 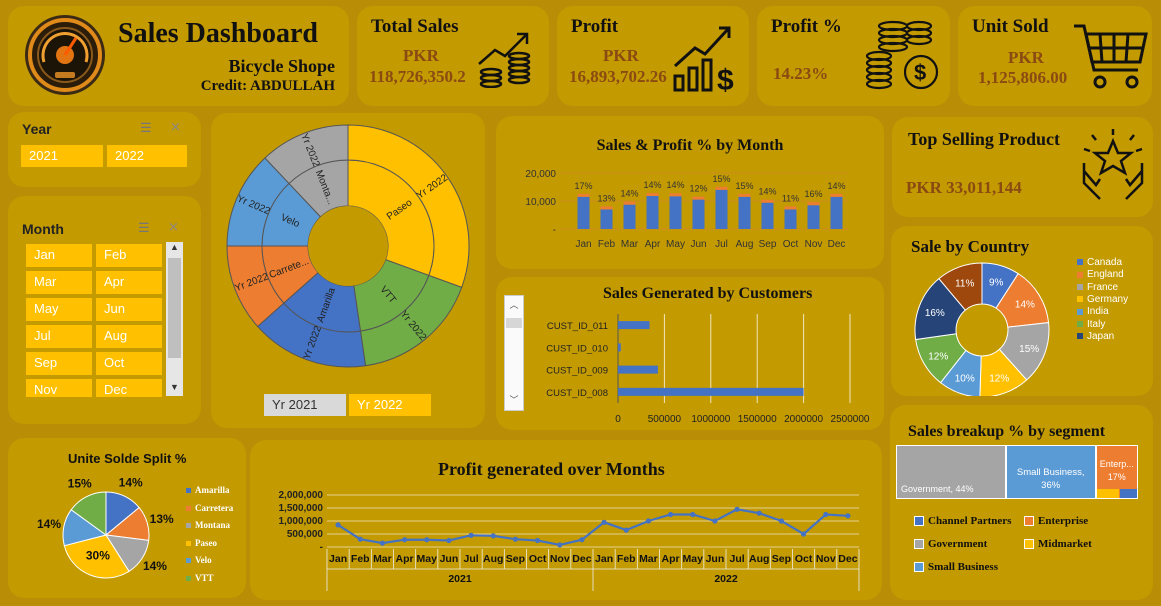 I want to click on growth-coins-icon, so click(x=504, y=60).